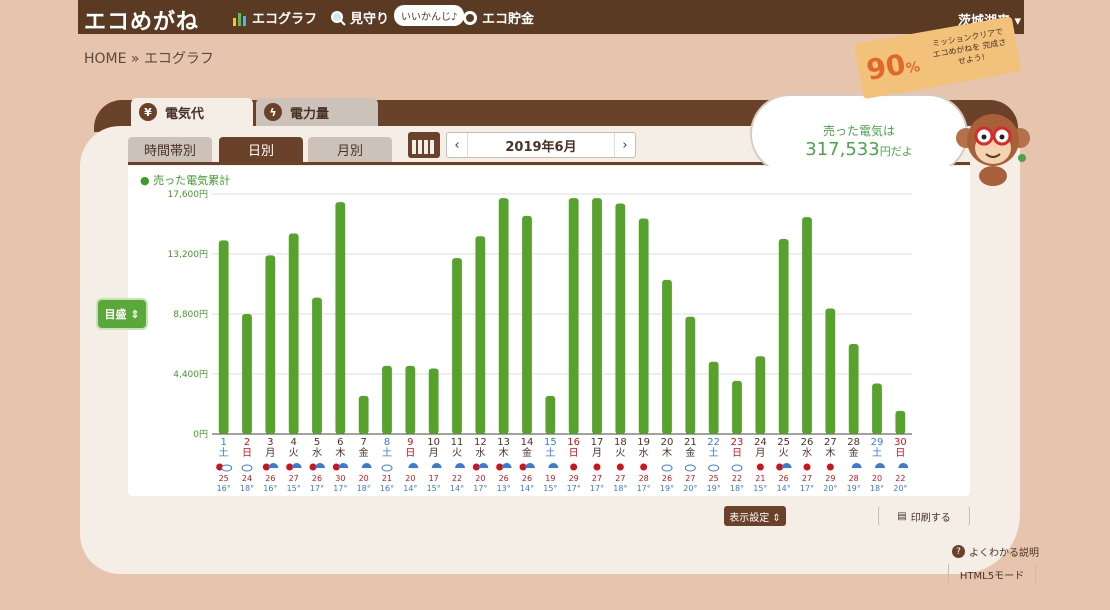 Image resolution: width=1110 pixels, height=610 pixels. What do you see at coordinates (340, 442) in the screenshot?
I see `day-label: 6` at bounding box center [340, 442].